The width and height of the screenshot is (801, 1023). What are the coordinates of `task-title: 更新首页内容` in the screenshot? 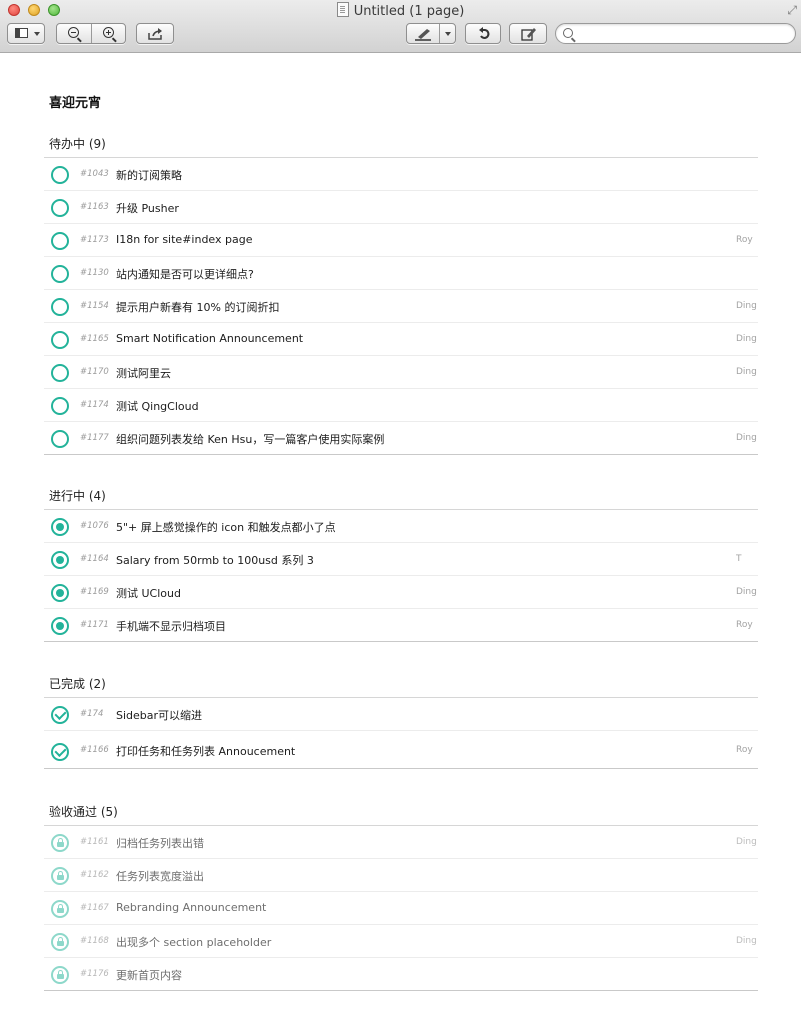 It's located at (149, 975).